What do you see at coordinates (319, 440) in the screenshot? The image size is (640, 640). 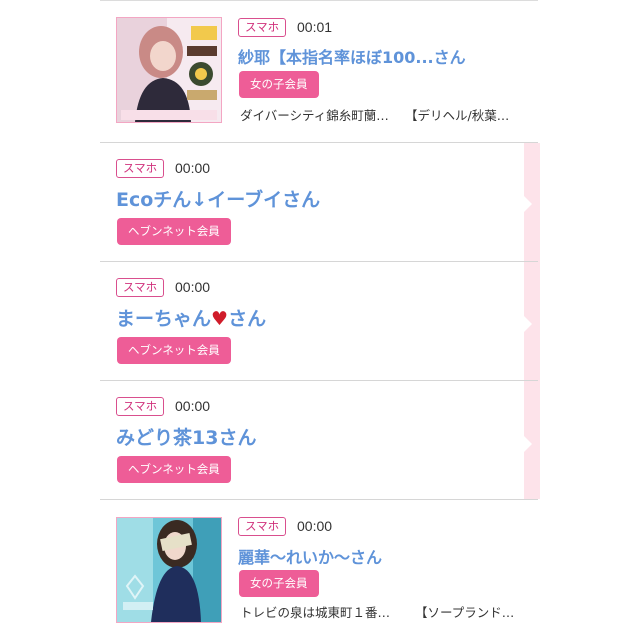 I see `list-item: スマホ 00:00 みどり茶13さん ヘブンネット会員` at bounding box center [319, 440].